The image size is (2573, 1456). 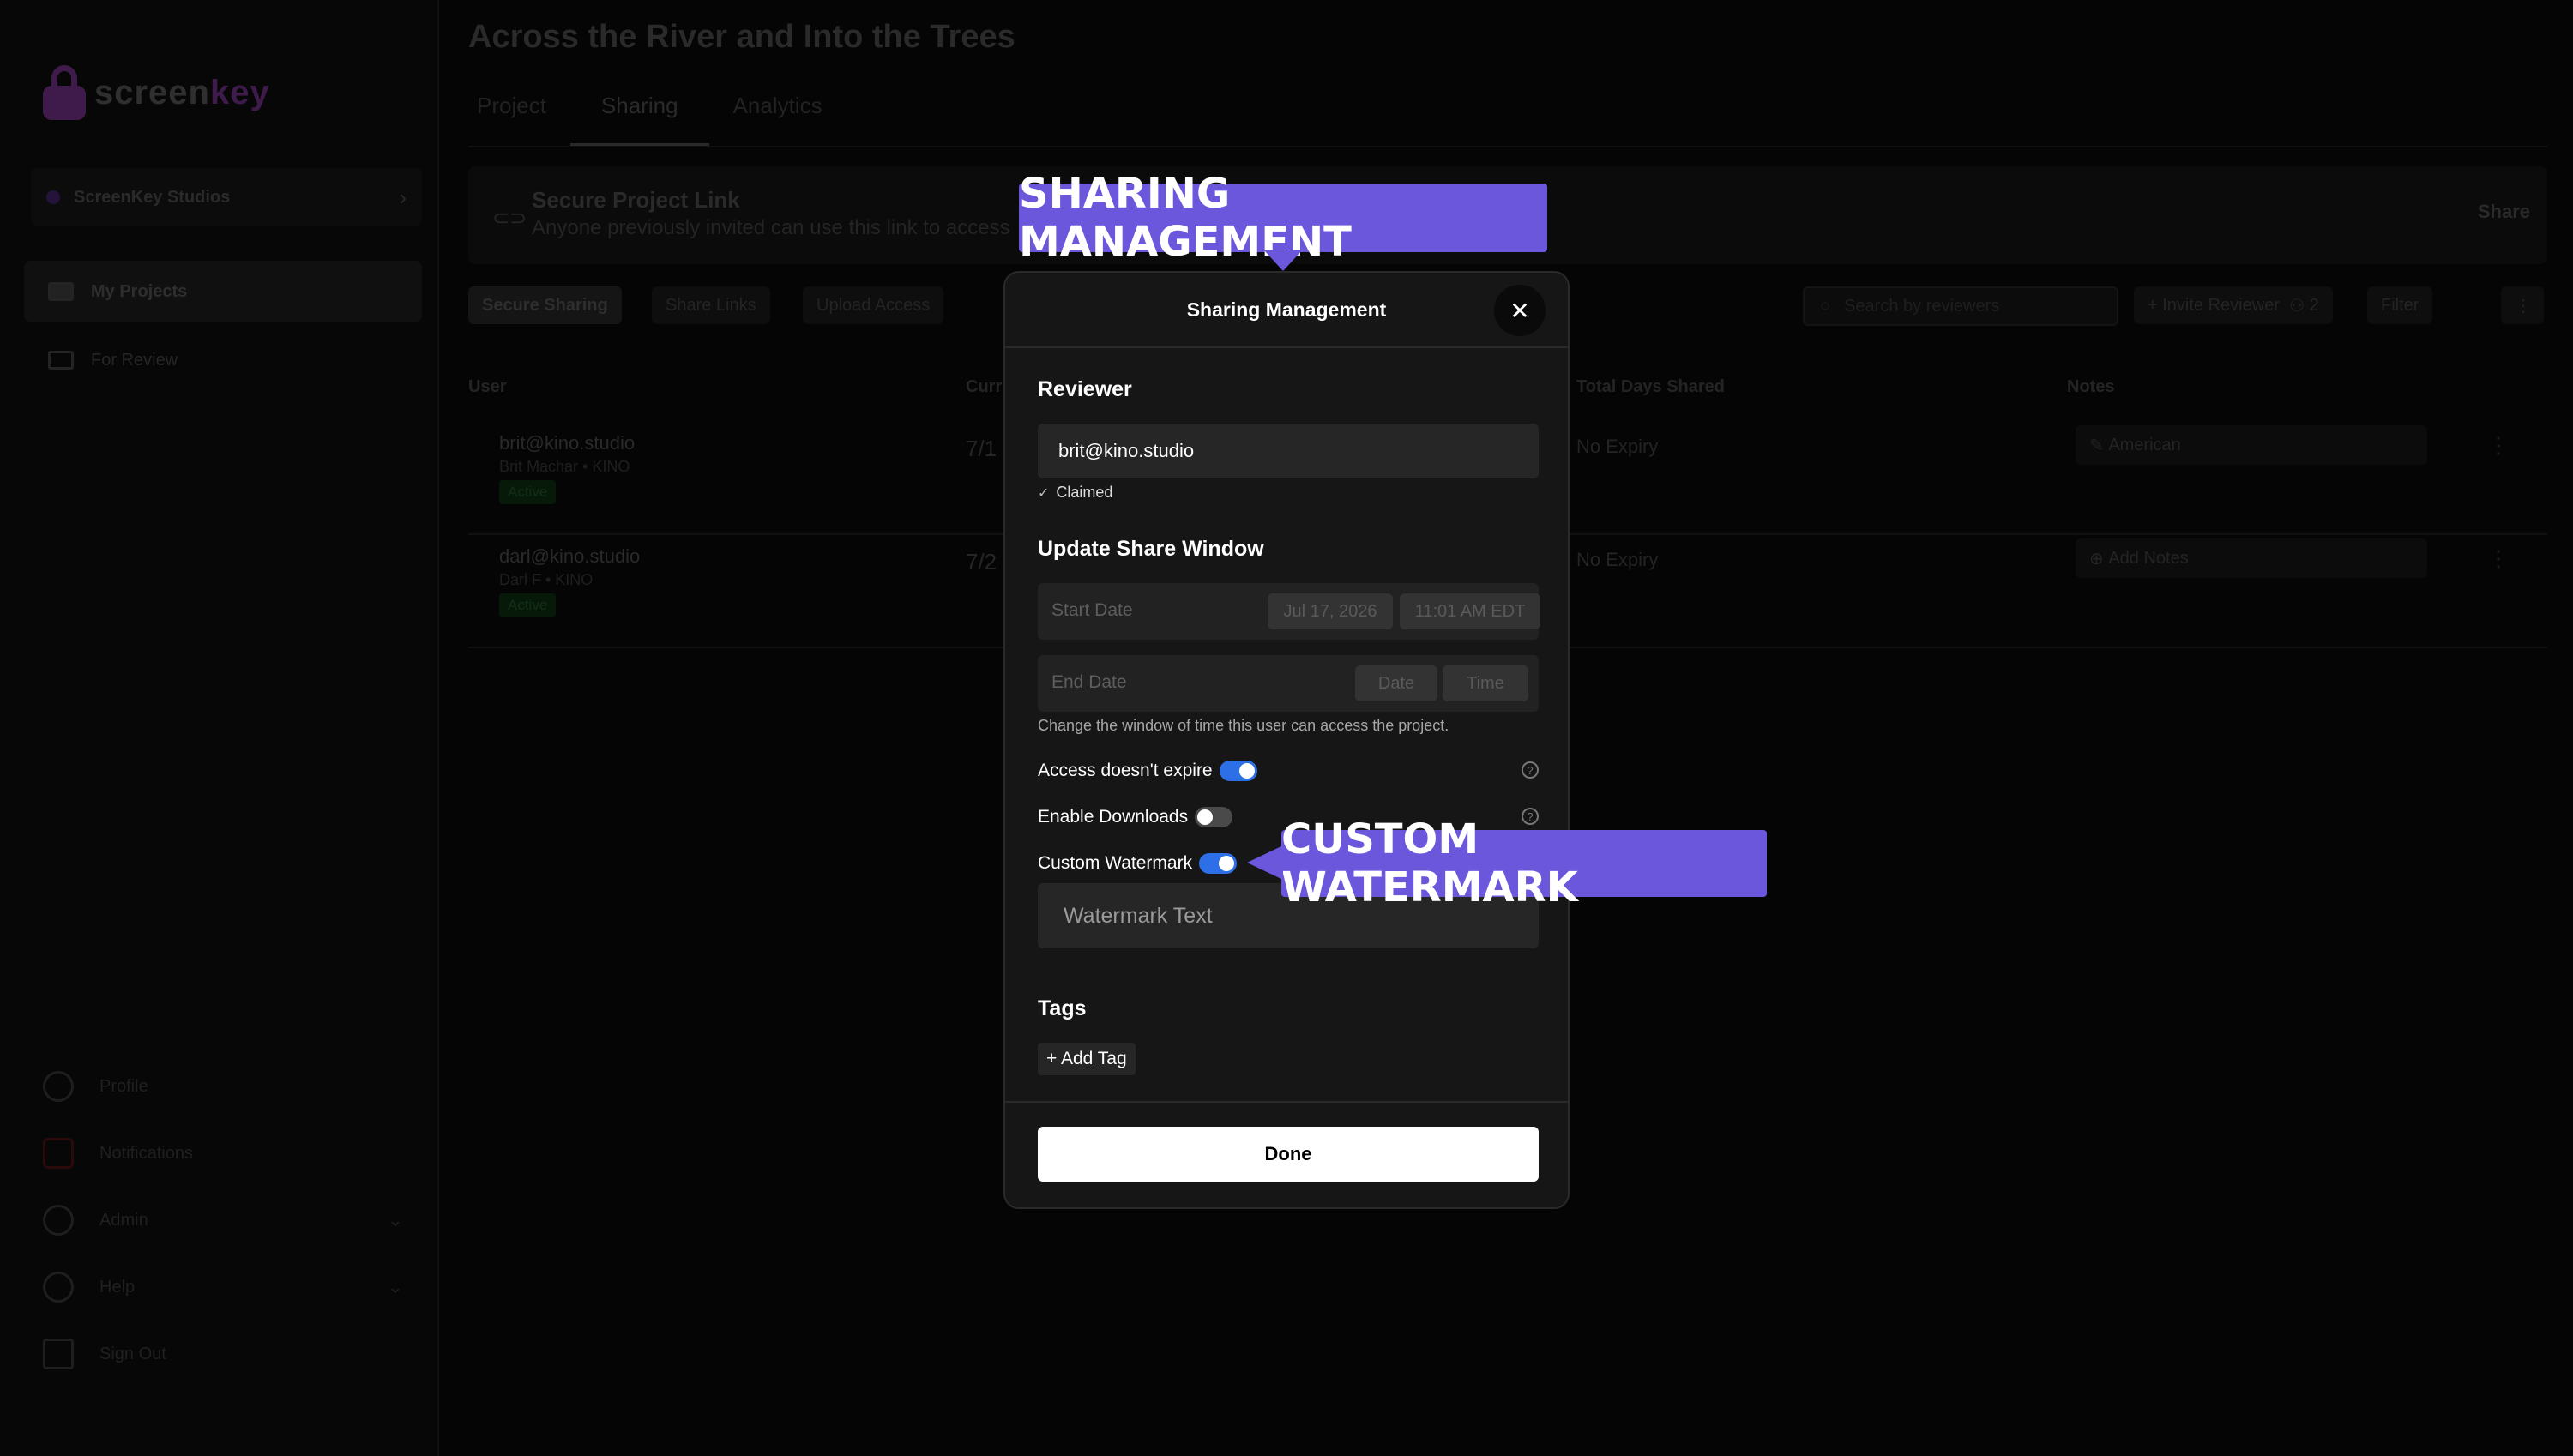 What do you see at coordinates (2096, 559) in the screenshot?
I see `add-note-icon: ⊕` at bounding box center [2096, 559].